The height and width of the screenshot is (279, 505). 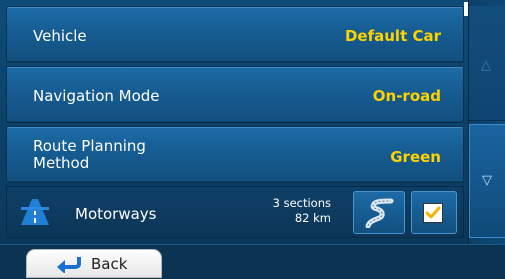 What do you see at coordinates (89, 146) in the screenshot?
I see `route-planning-label-line1: Route Planning` at bounding box center [89, 146].